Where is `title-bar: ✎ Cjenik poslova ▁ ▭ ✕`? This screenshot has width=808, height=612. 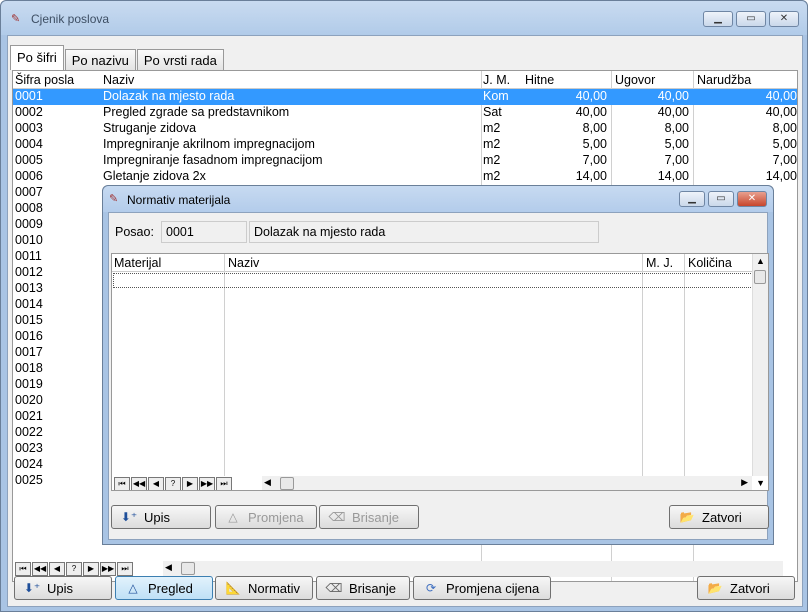 title-bar: ✎ Cjenik poslova ▁ ▭ ✕ is located at coordinates (404, 18).